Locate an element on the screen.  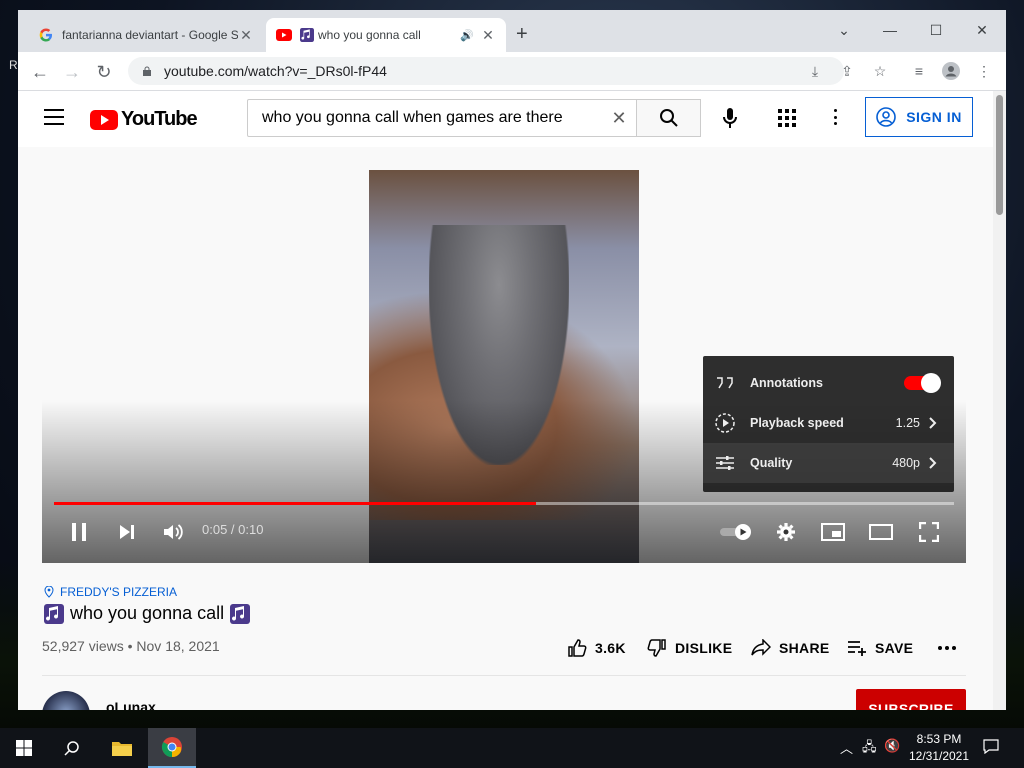
voice-search-button is located at coordinates (730, 118).